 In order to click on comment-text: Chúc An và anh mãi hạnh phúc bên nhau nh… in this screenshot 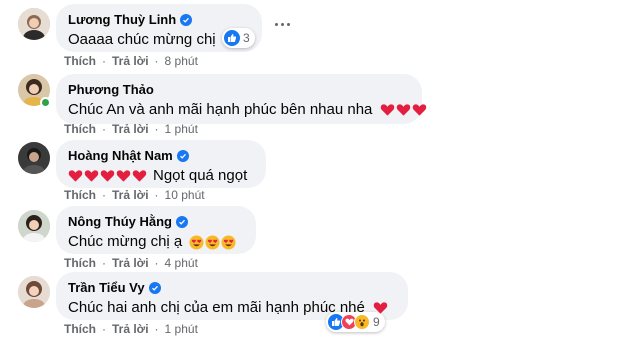, I will do `click(247, 110)`.